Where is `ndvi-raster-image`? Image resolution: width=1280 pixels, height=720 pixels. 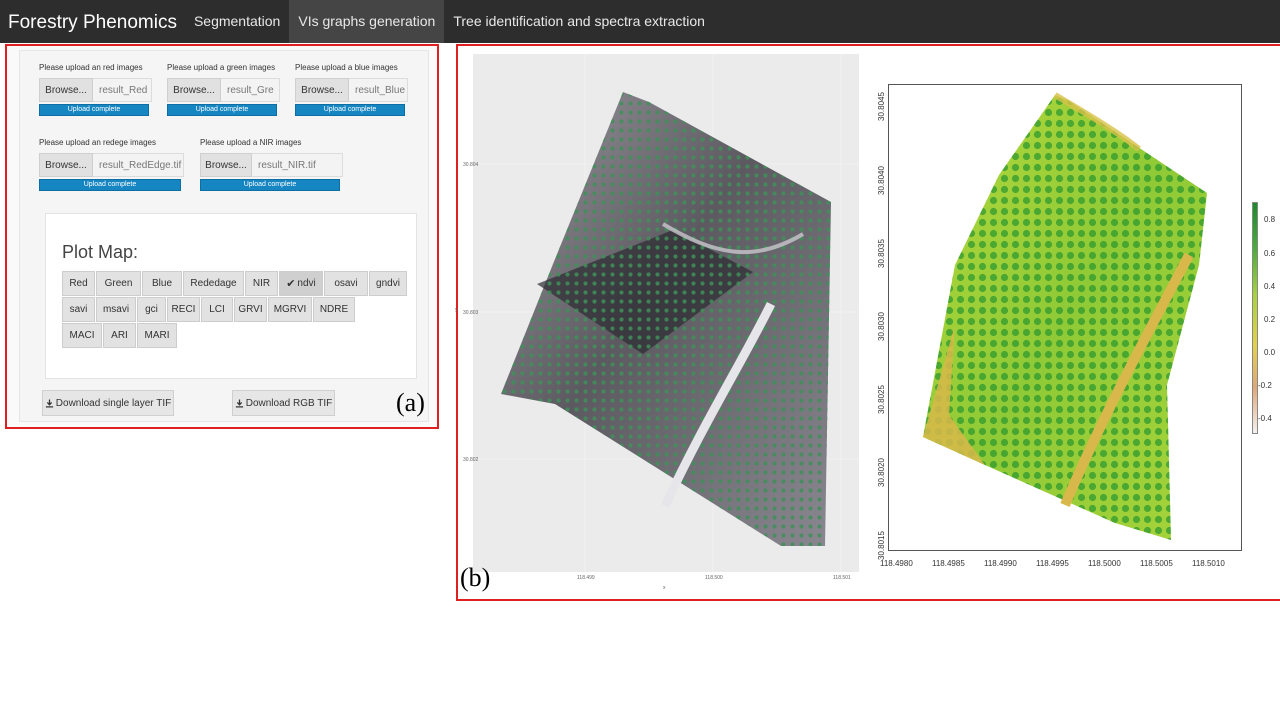
ndvi-raster-image is located at coordinates (1065, 316).